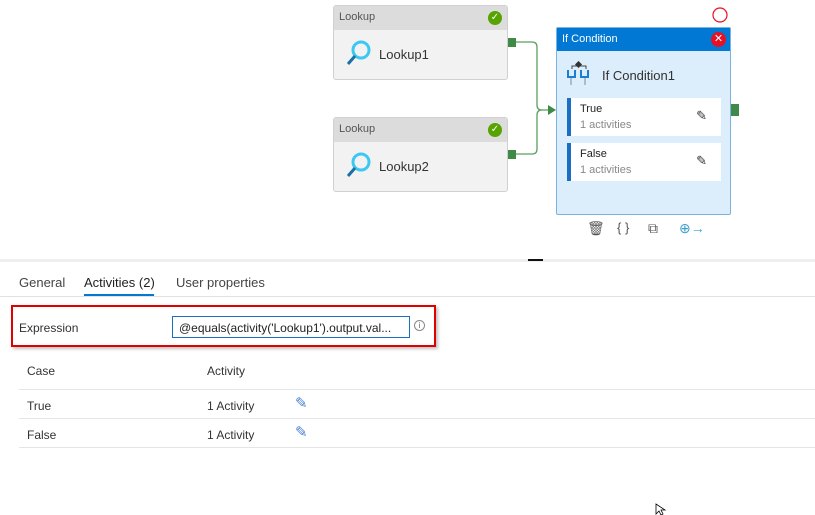 This screenshot has height=515, width=815. Describe the element at coordinates (42, 282) in the screenshot. I see `tab-general: General` at that location.